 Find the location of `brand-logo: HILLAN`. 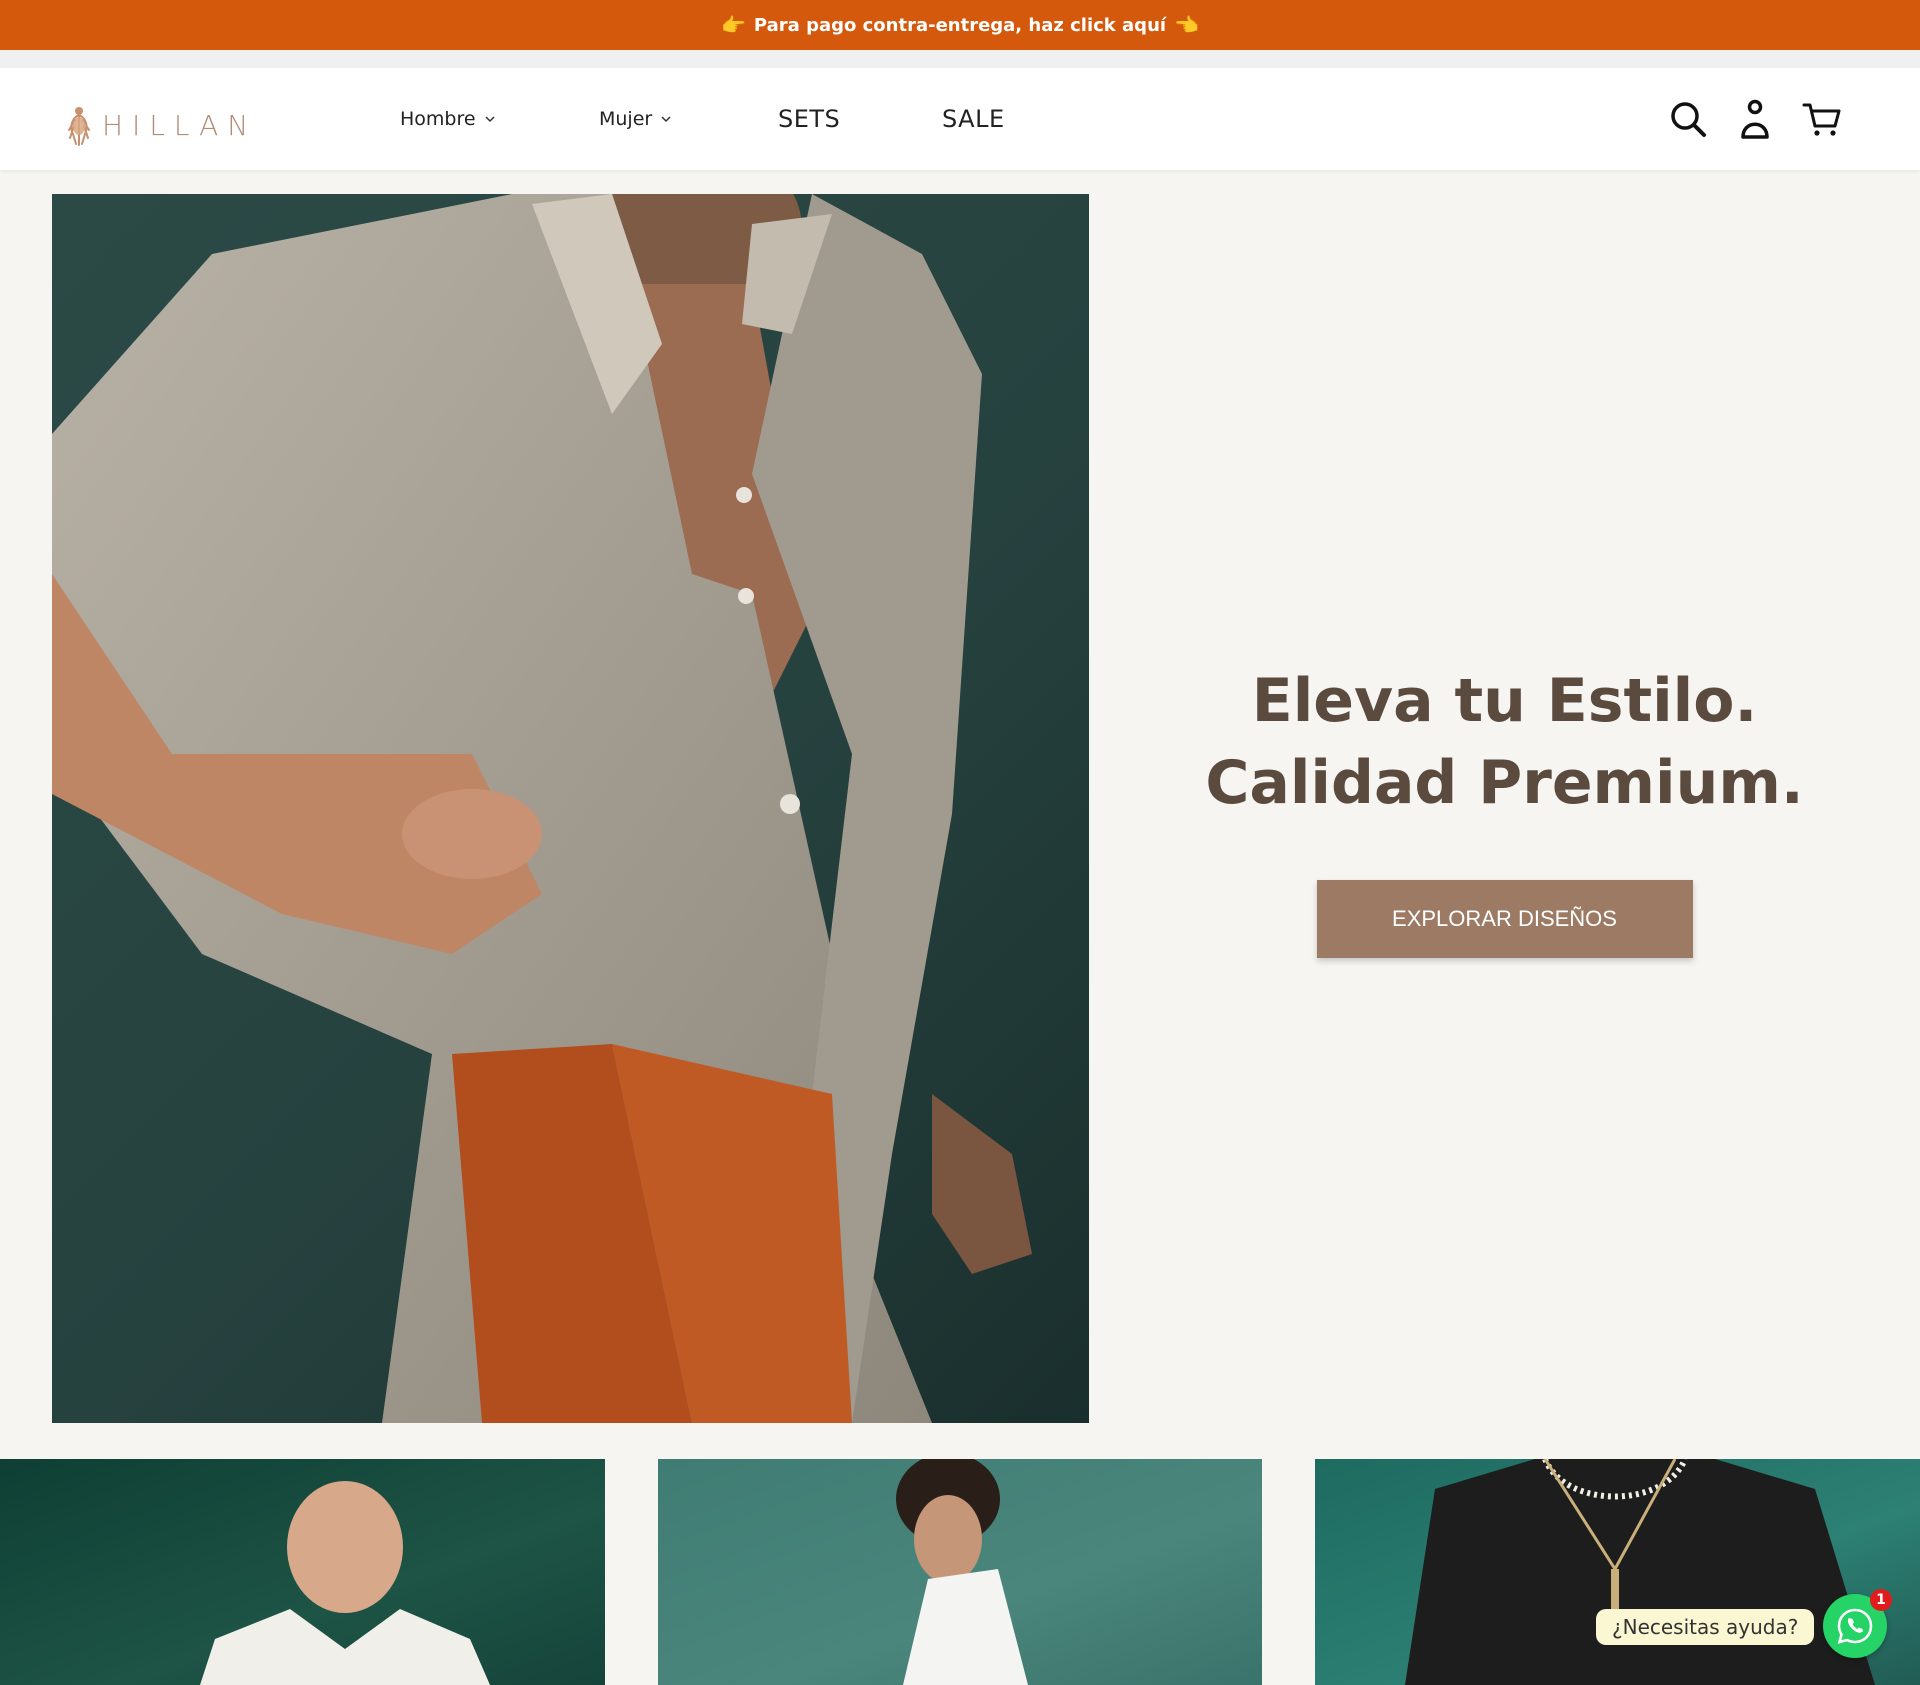

brand-logo: HILLAN is located at coordinates (160, 125).